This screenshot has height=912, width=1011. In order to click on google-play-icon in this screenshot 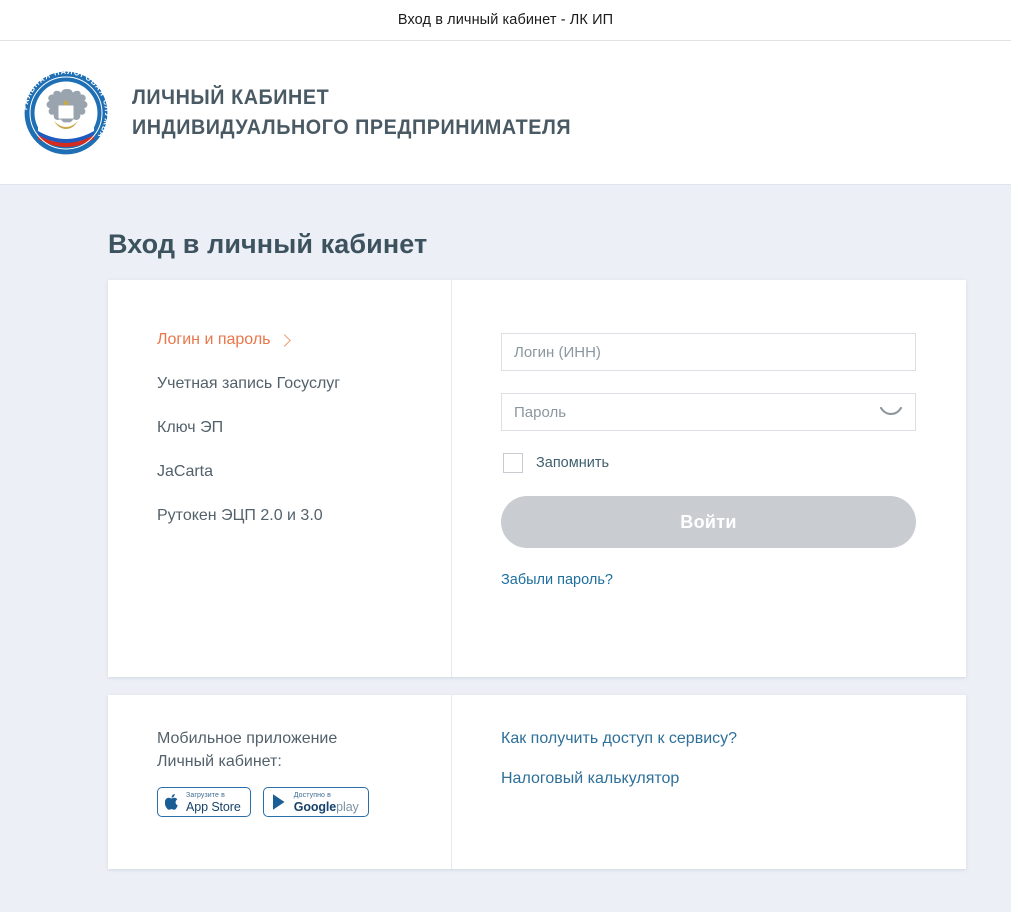, I will do `click(279, 802)`.